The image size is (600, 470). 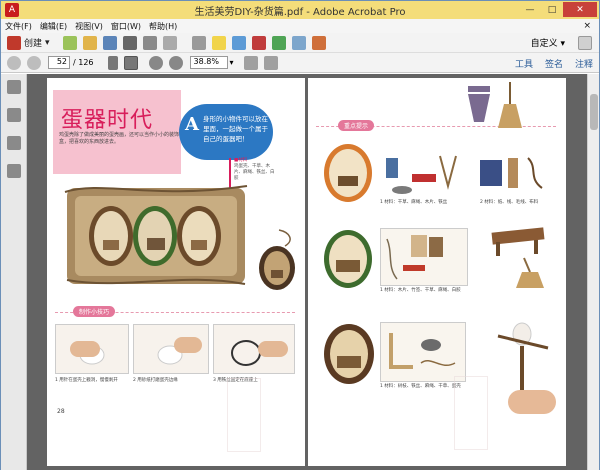 I want to click on step-text-1: 1 用针在蛋壳上戳洞，慢慢剥开, so click(x=86, y=380).